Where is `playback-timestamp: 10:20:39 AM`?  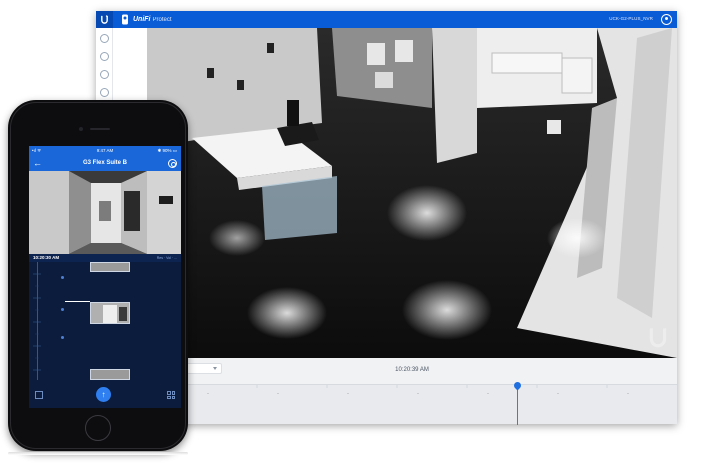
playback-timestamp: 10:20:39 AM is located at coordinates (412, 370).